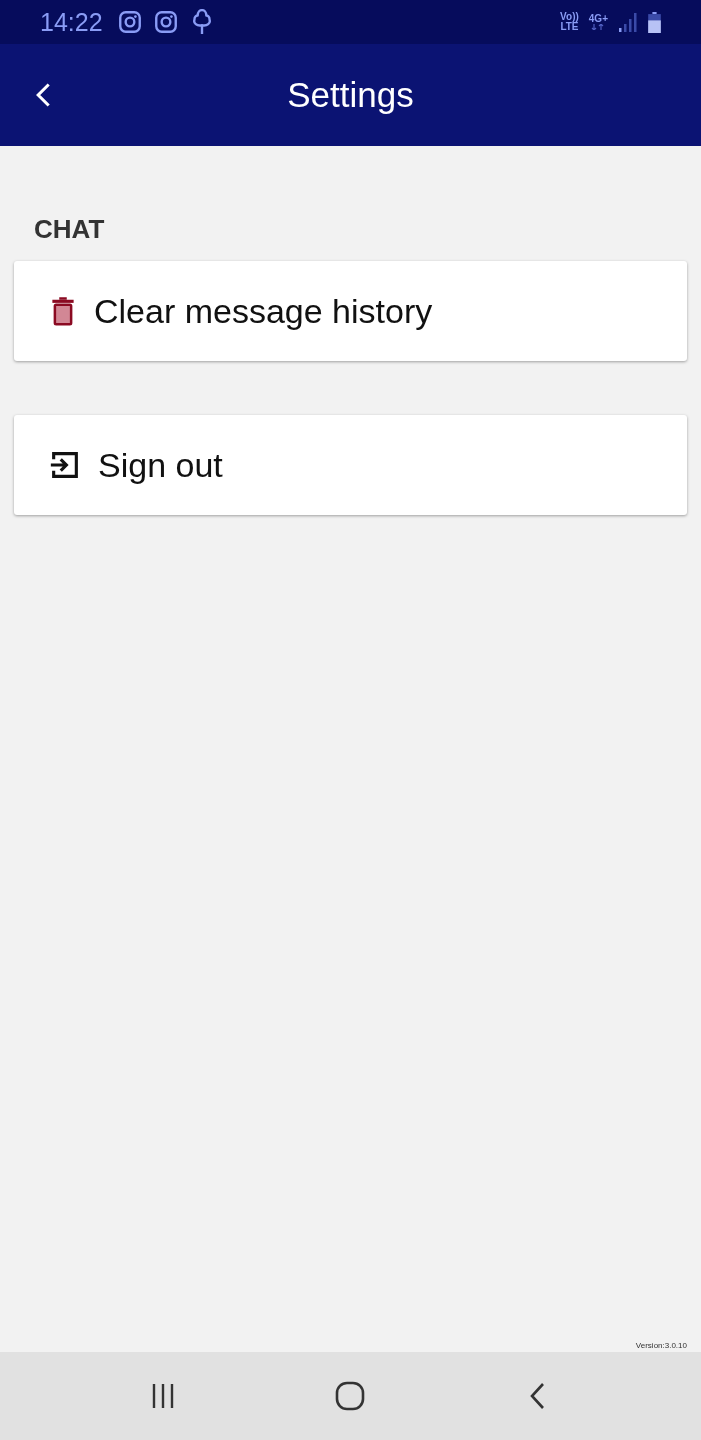 The image size is (701, 1440). I want to click on signal-icon, so click(628, 22).